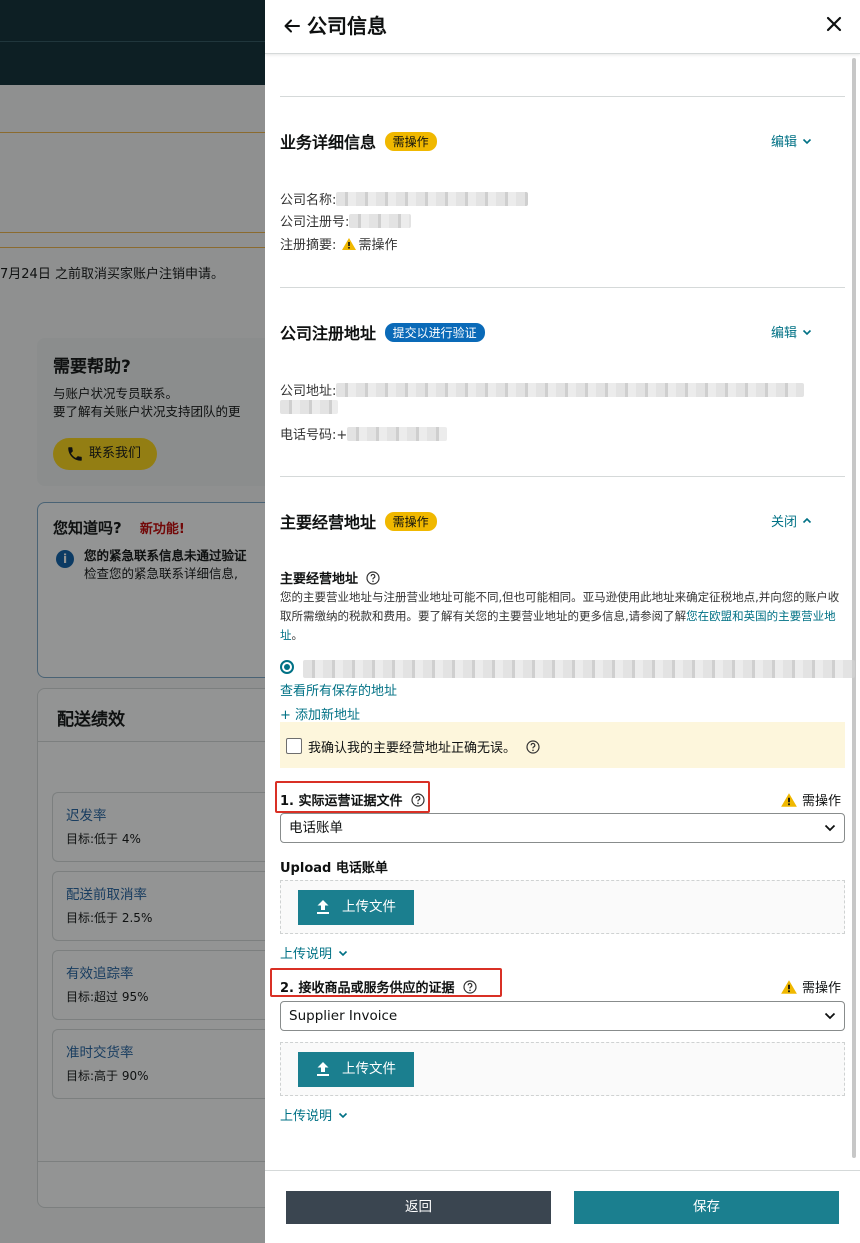 This screenshot has height=1243, width=860. I want to click on redacted-address, so click(570, 390).